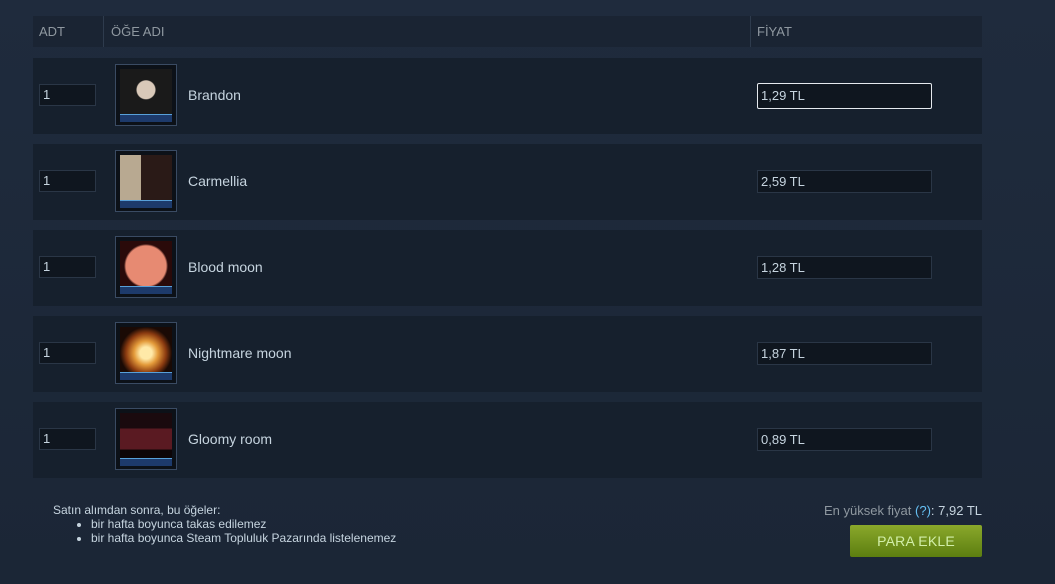  I want to click on price-input: 1,87 TL, so click(844, 353).